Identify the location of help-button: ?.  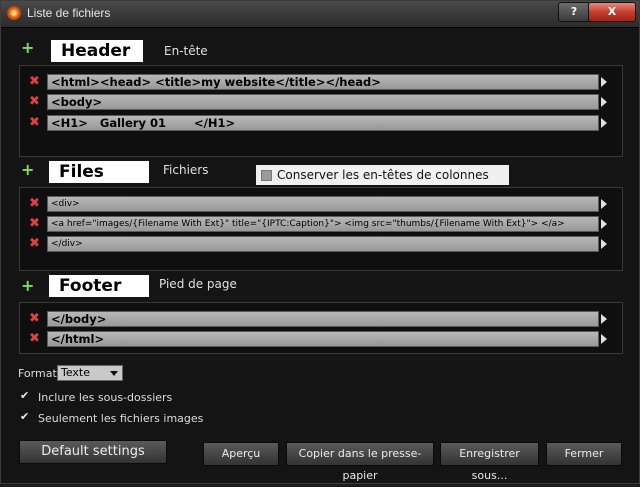
(574, 12).